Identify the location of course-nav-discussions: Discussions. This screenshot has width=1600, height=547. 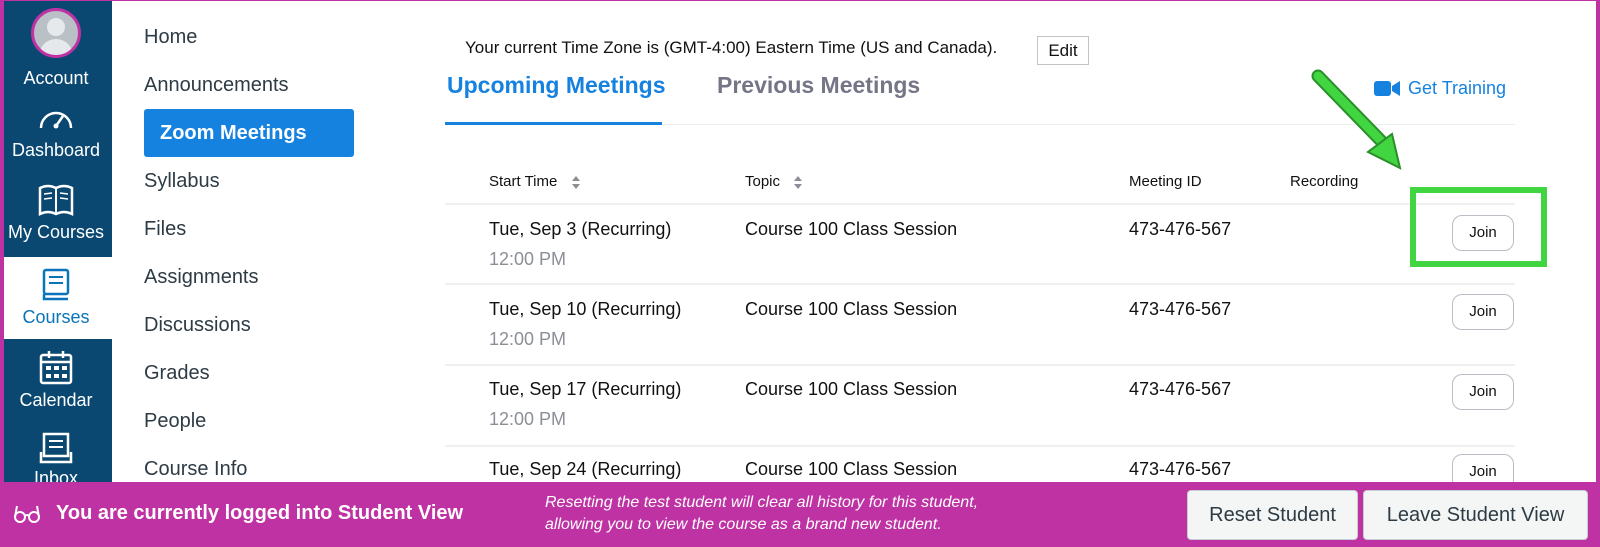
(197, 325).